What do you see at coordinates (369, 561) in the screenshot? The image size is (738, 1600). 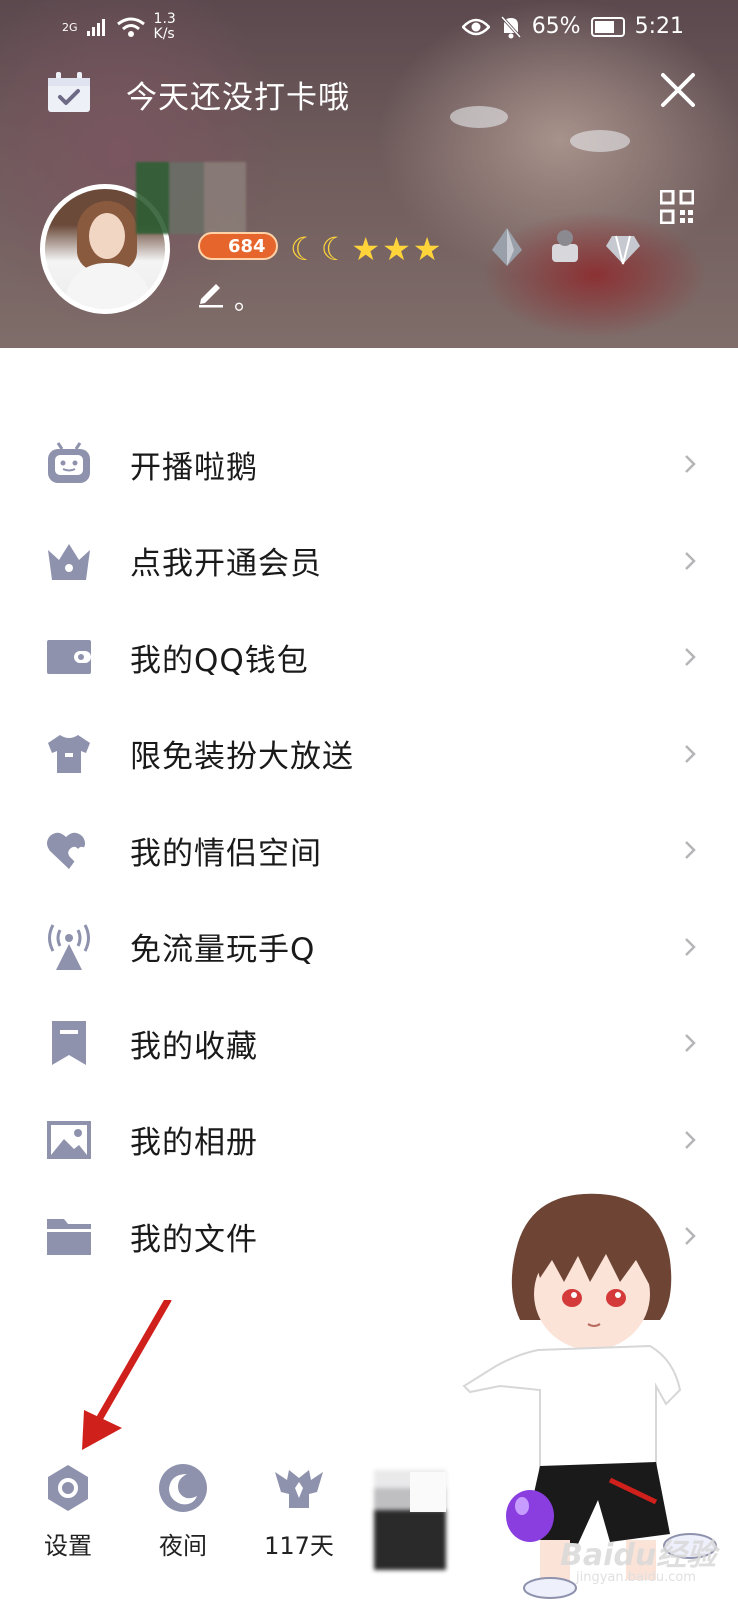 I see `menu-item-vip: 点我开通会员` at bounding box center [369, 561].